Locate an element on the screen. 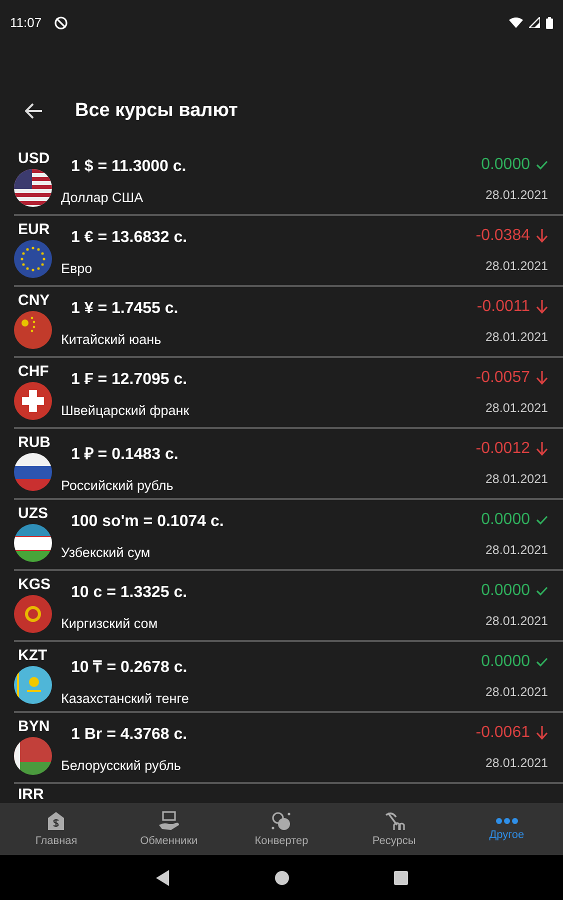  currency-code: USD is located at coordinates (34, 159).